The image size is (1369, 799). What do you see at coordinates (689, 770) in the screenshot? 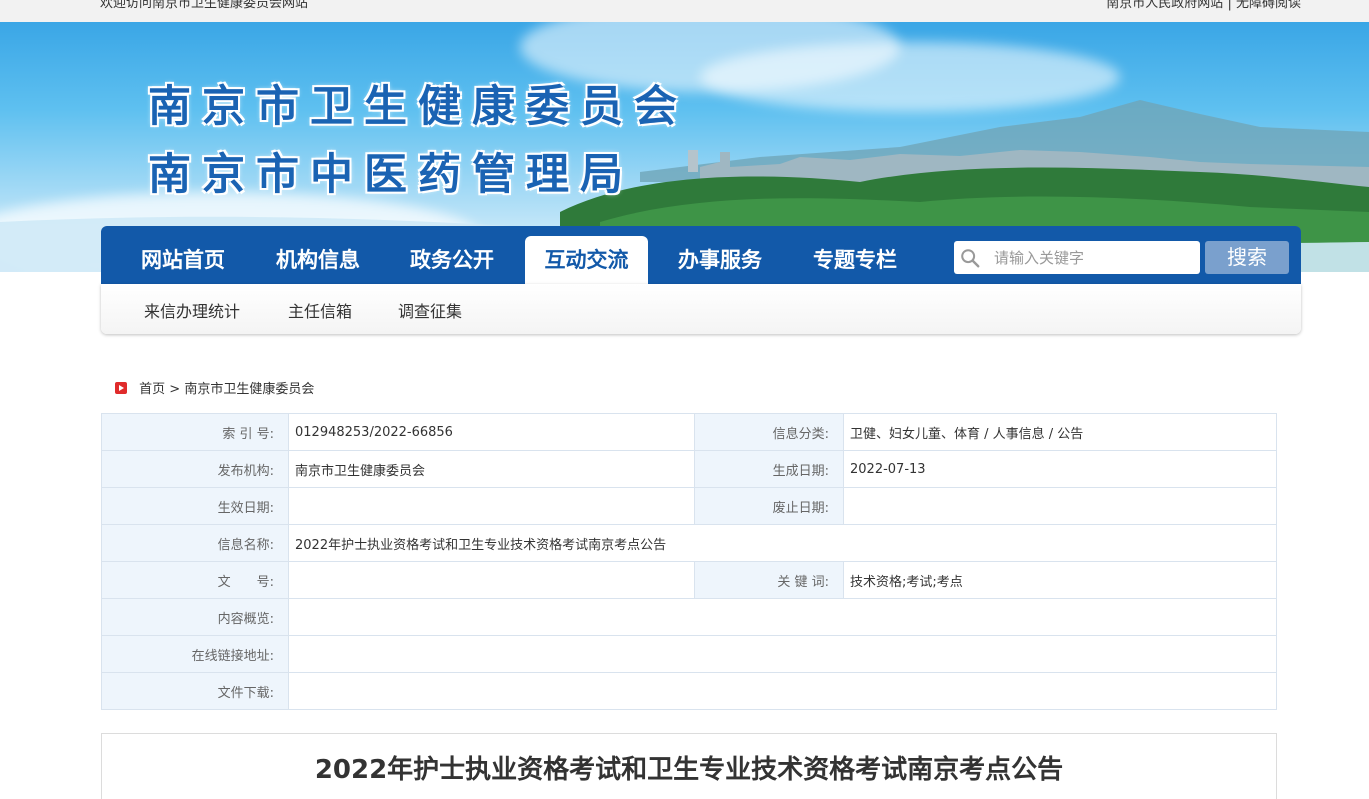
I see `article-title: 2022年护士执业资格考试和卫生专业技术资格考试南京考点公告` at bounding box center [689, 770].